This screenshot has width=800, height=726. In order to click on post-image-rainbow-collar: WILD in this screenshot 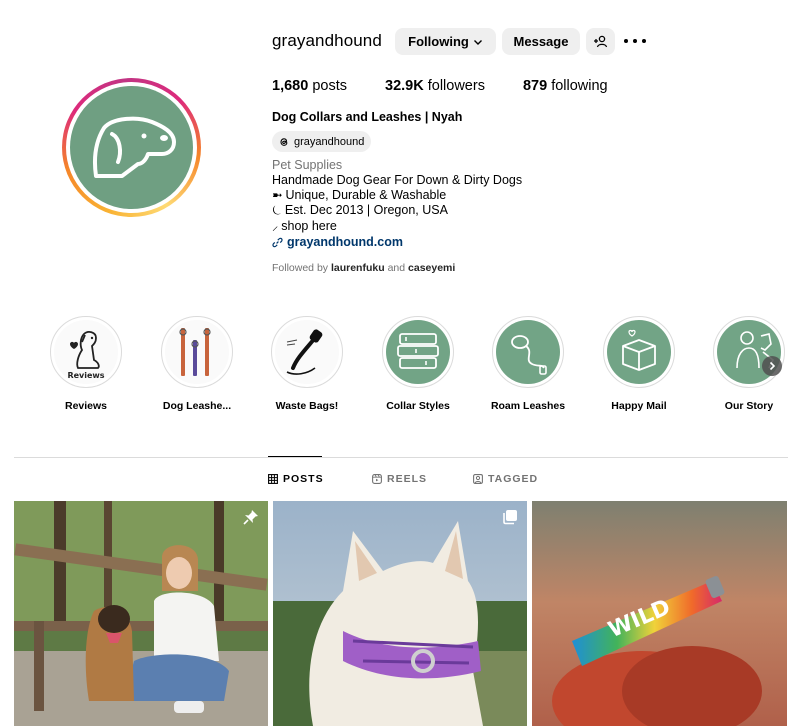, I will do `click(659, 613)`.